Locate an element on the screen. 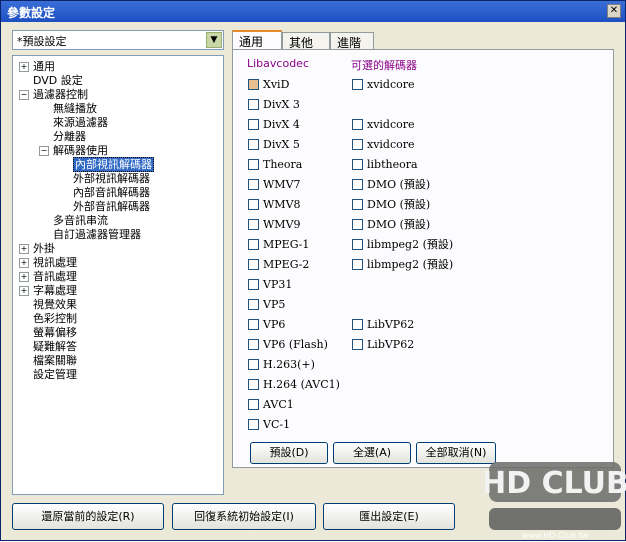 This screenshot has width=626, height=542. tab-2: 進階 is located at coordinates (352, 41).